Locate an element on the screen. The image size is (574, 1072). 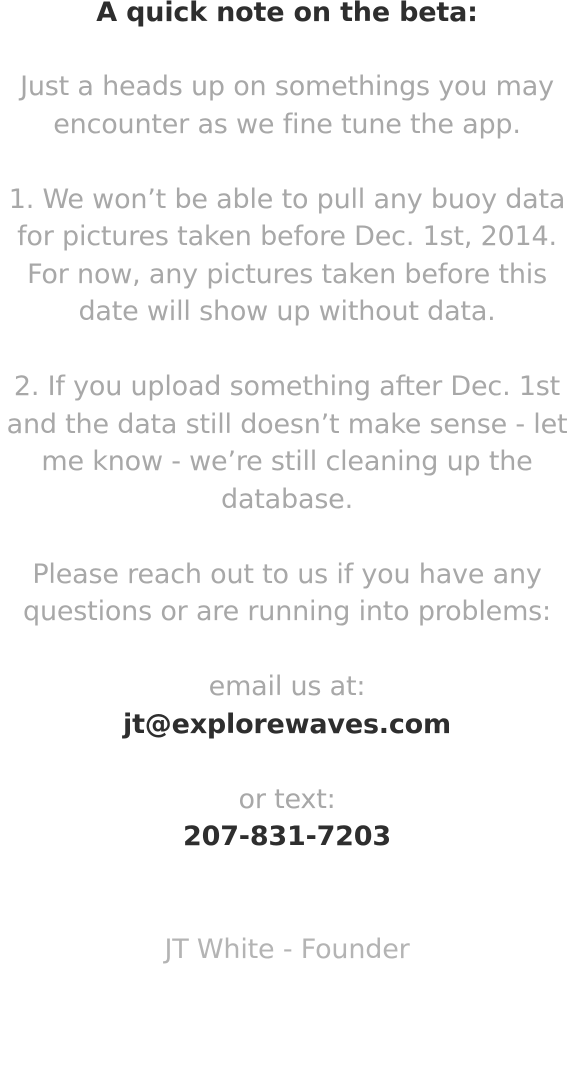
phone-link: 207-831-7203 is located at coordinates (287, 837).